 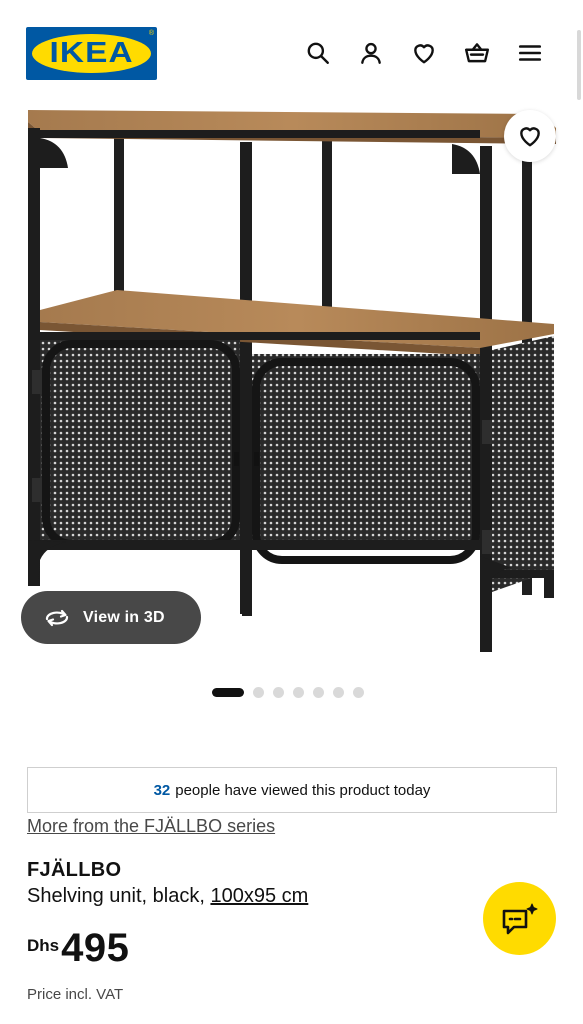 I want to click on rotate-3d-icon, so click(x=57, y=617).